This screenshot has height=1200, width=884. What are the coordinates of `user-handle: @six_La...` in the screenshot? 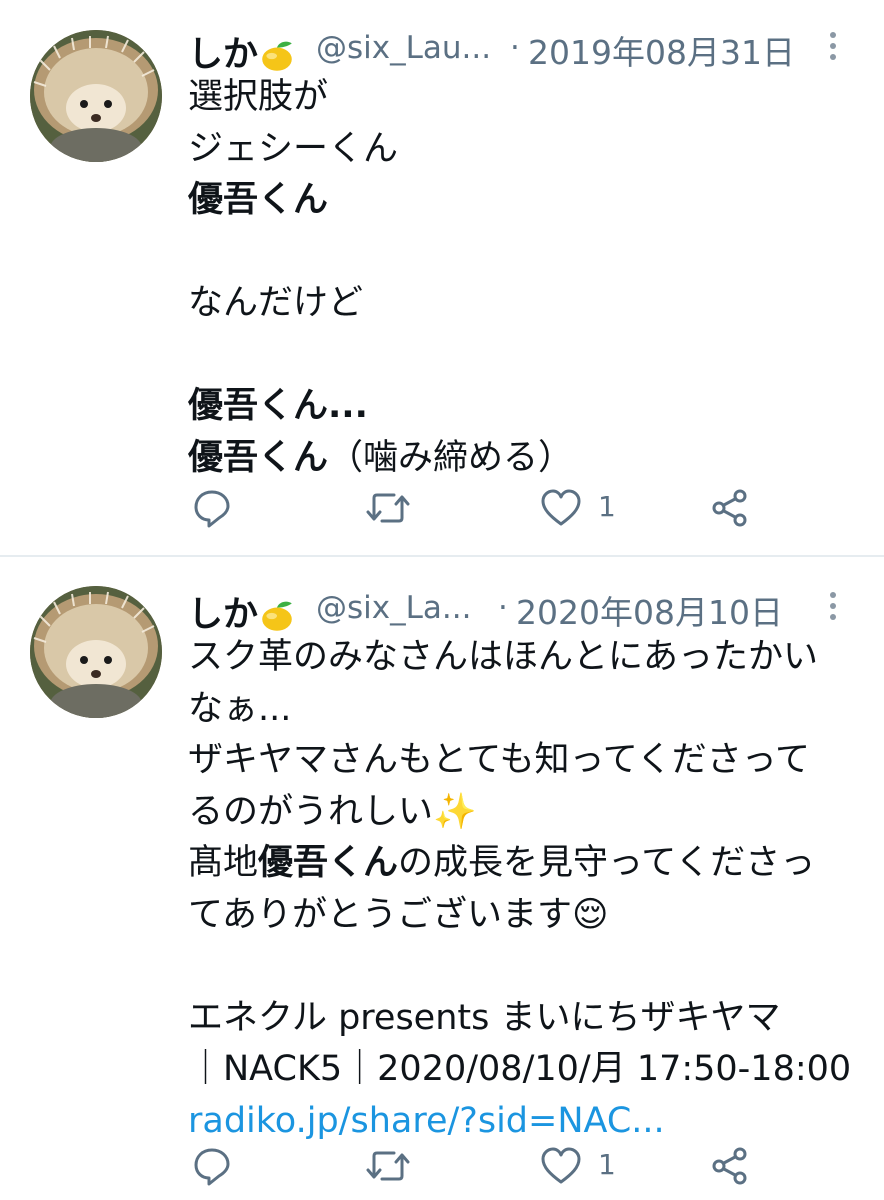 It's located at (393, 608).